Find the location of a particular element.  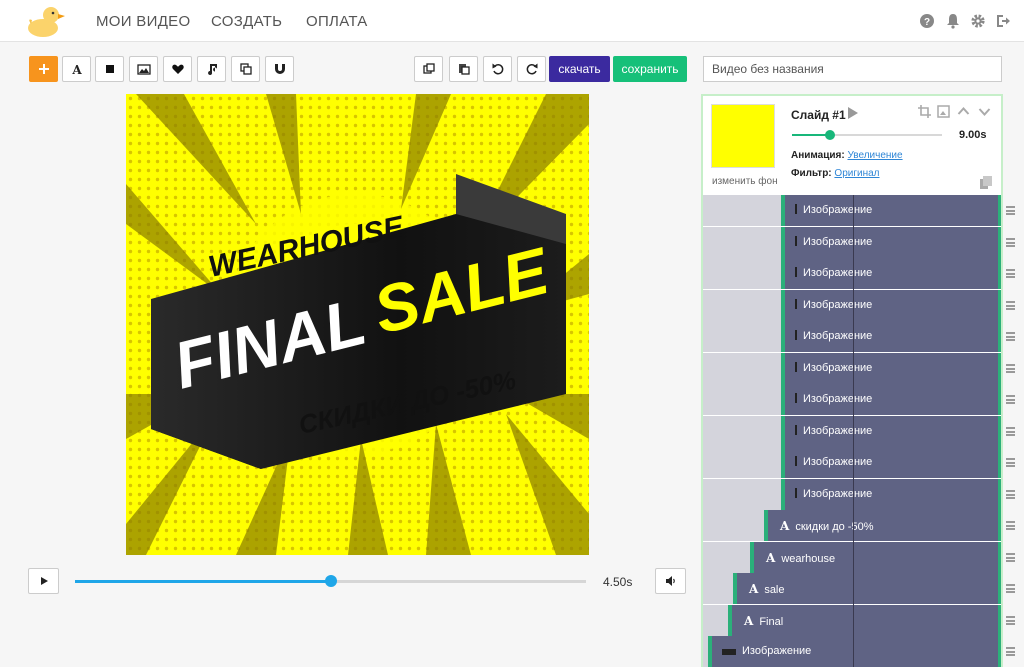

move-up-icon is located at coordinates (963, 111).